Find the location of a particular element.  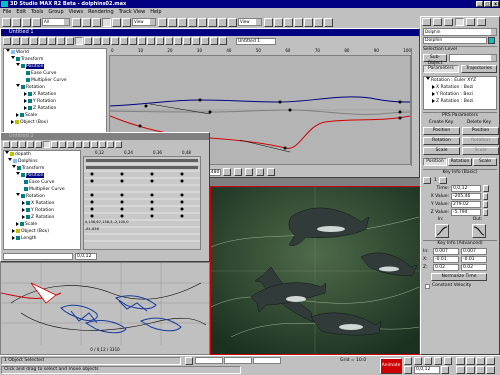

tree-item: Transform is located at coordinates (42, 168).